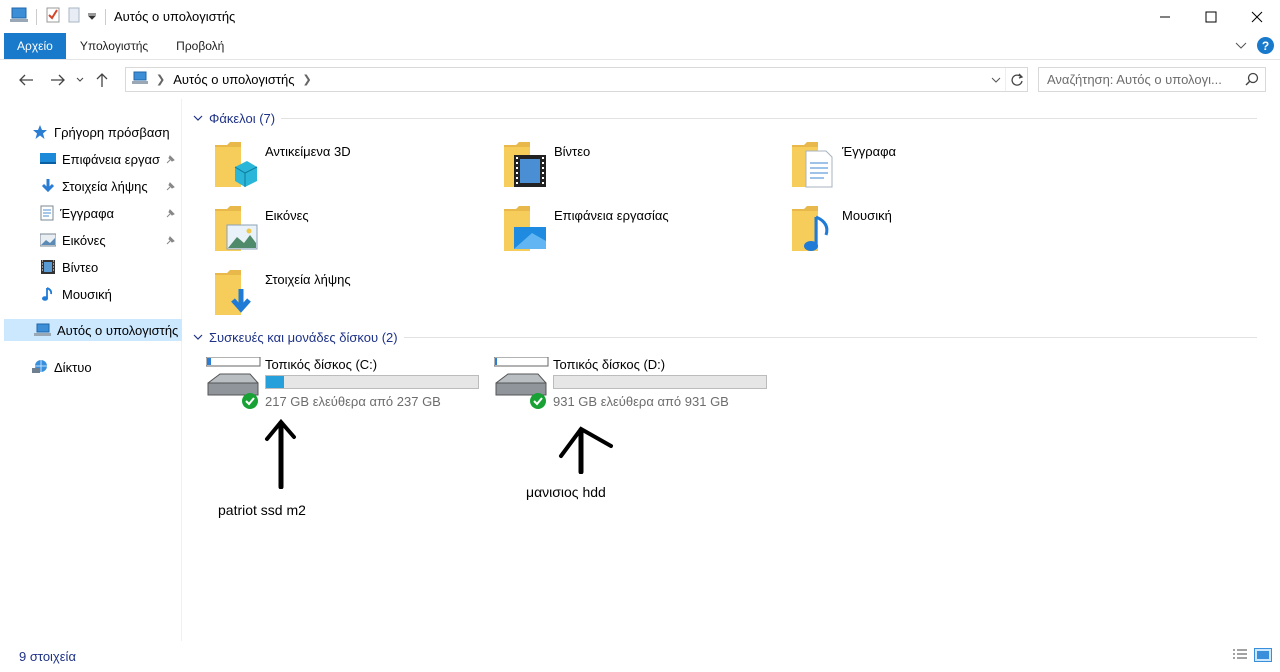  Describe the element at coordinates (101, 132) in the screenshot. I see `sidebar-item-quick-access: Γρήγορη πρόσβαση` at that location.